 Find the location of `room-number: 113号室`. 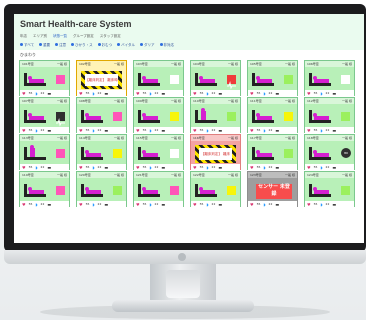

room-number: 113号室 is located at coordinates (28, 138).